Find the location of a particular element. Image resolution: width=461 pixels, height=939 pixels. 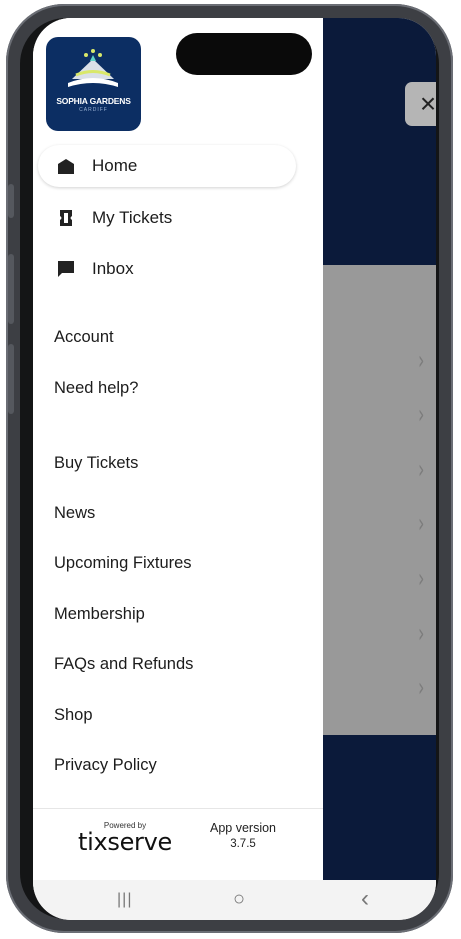

menu-link-shop: Shop is located at coordinates (73, 715).